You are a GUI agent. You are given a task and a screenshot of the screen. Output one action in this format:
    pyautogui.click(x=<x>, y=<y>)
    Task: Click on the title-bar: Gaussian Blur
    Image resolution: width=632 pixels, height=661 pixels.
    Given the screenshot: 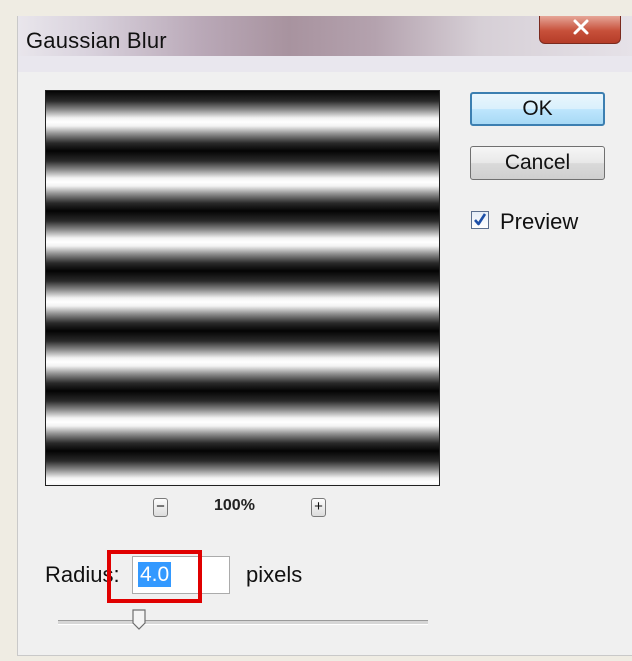 What is the action you would take?
    pyautogui.click(x=325, y=44)
    